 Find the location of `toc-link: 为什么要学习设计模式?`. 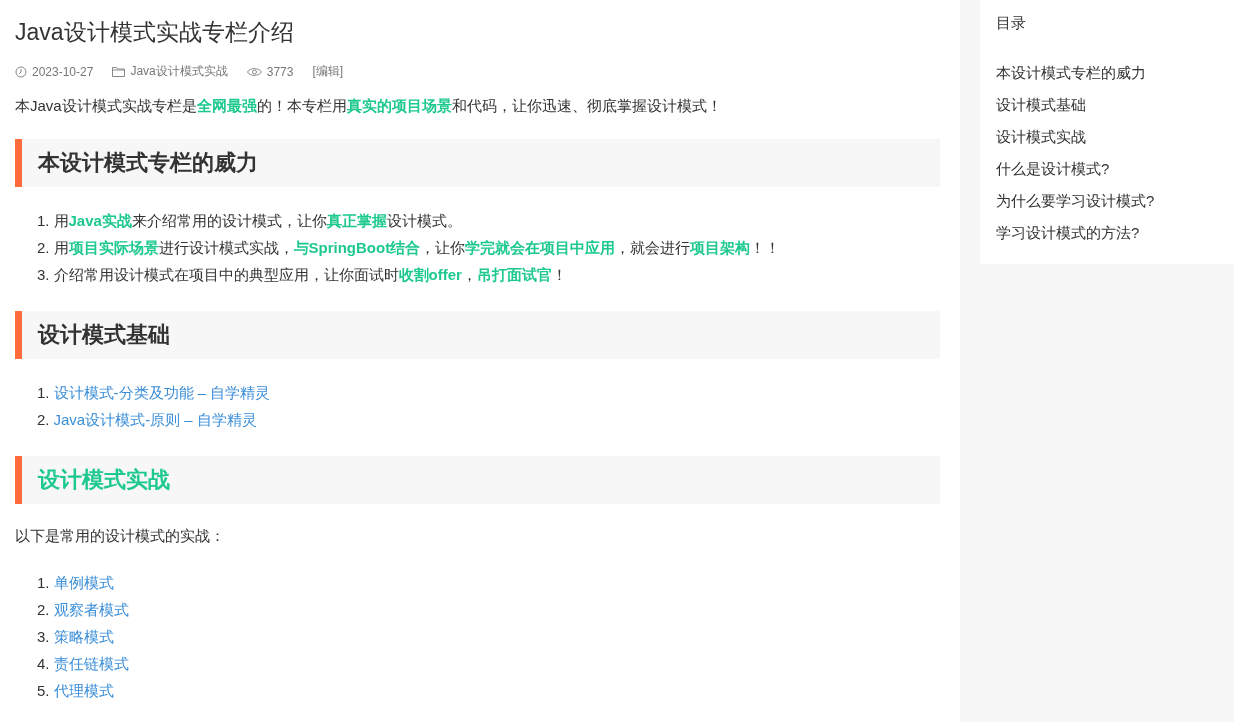

toc-link: 为什么要学习设计模式? is located at coordinates (1107, 201).